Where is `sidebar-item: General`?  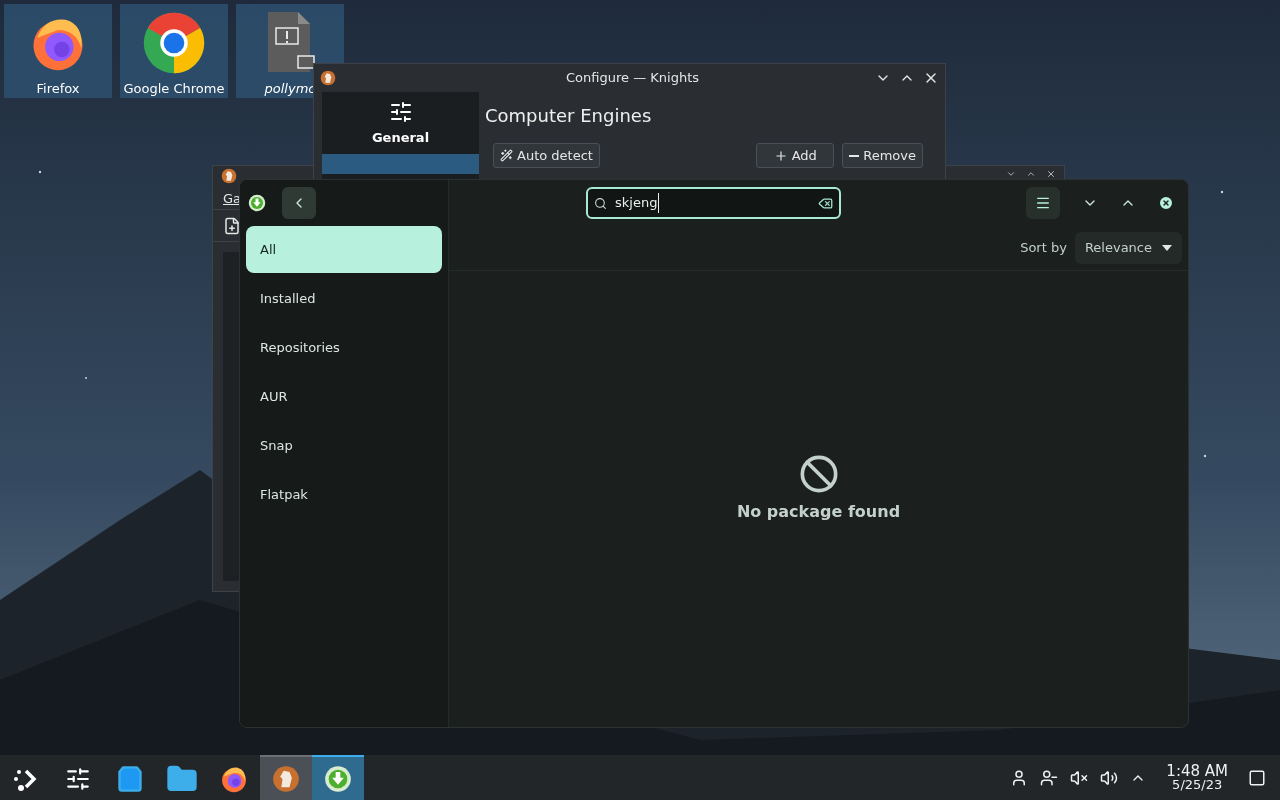
sidebar-item: General is located at coordinates (400, 126).